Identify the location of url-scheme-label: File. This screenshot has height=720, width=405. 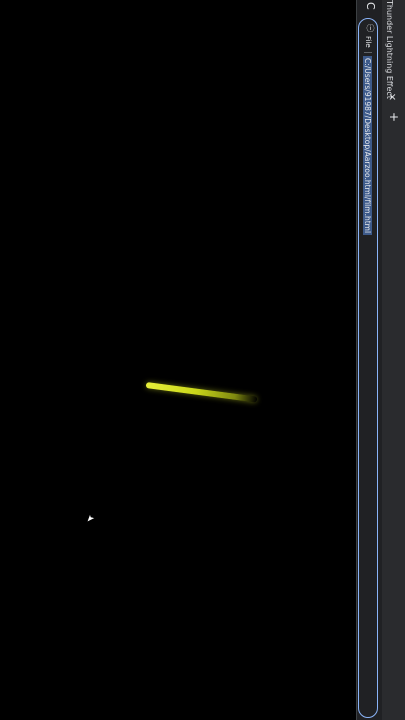
(368, 44).